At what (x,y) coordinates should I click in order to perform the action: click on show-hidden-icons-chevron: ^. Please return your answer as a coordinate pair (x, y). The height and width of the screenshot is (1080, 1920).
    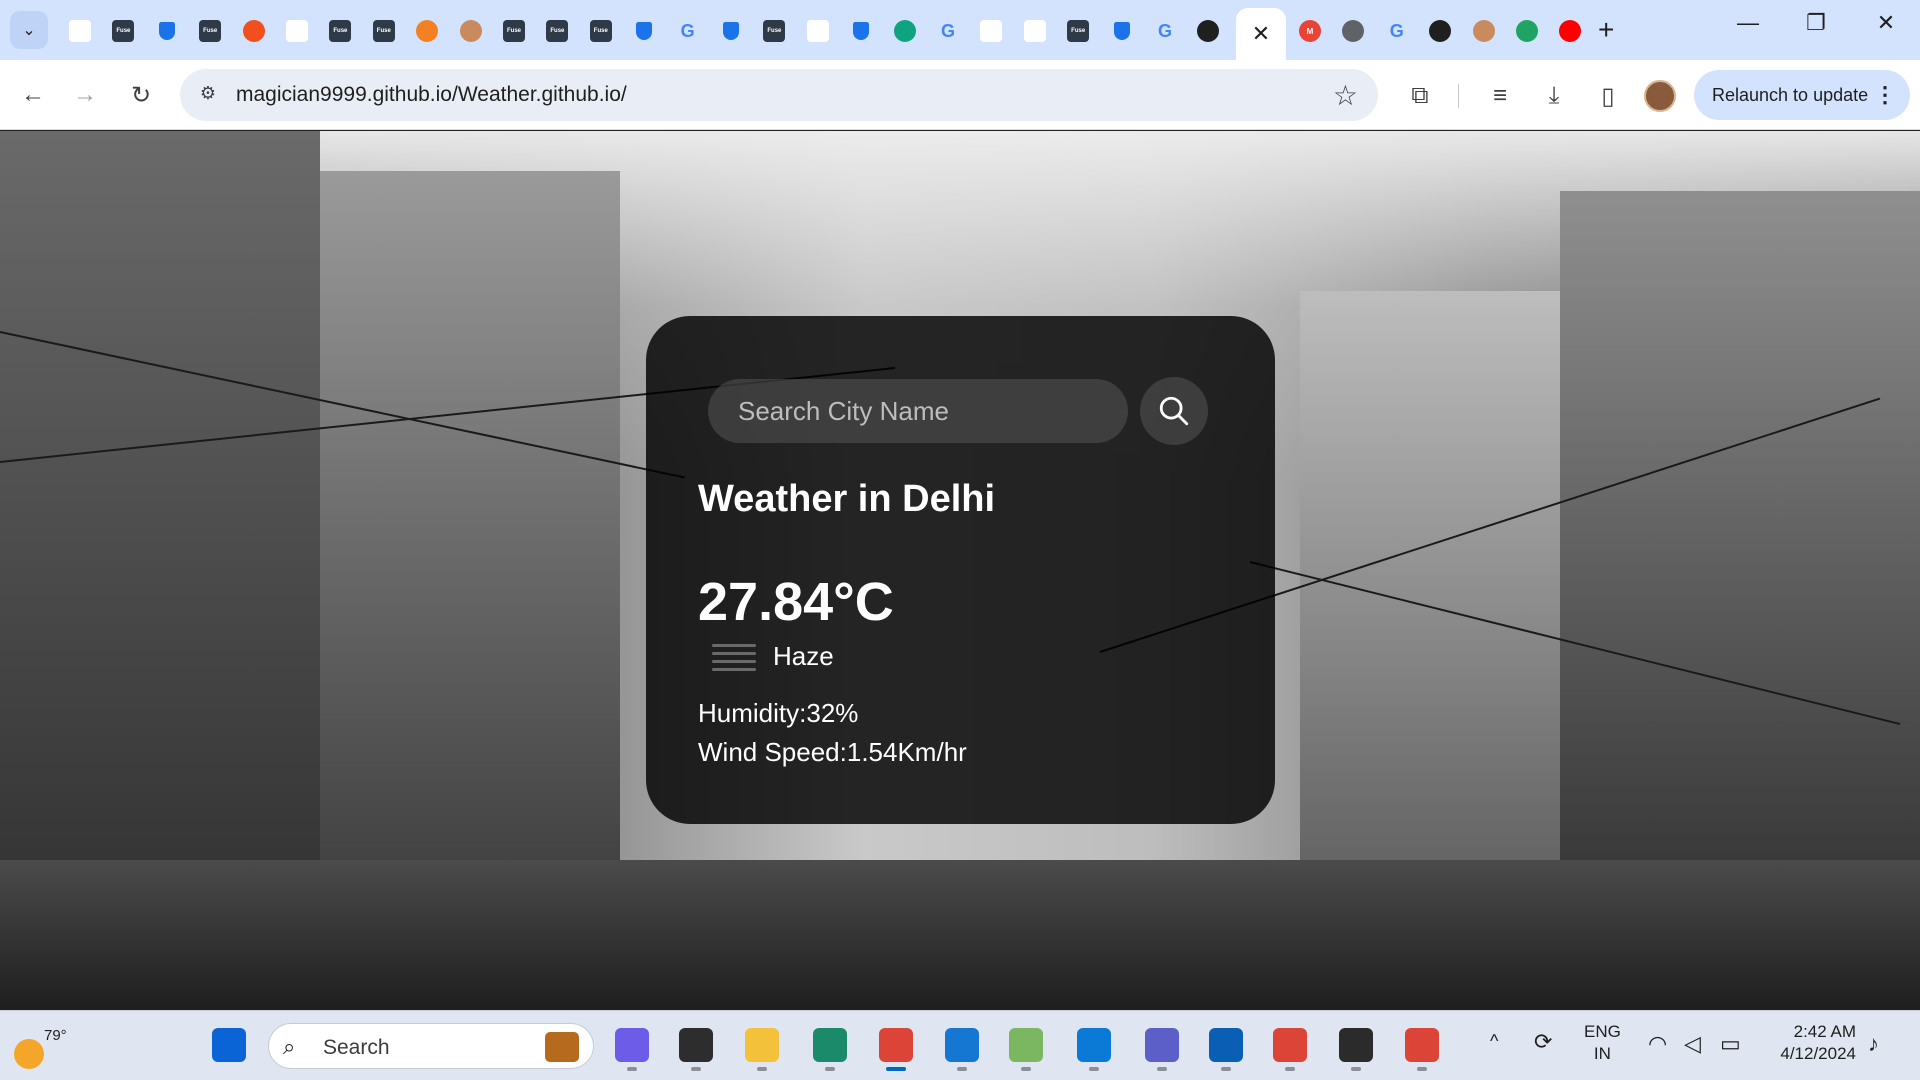
    Looking at the image, I should click on (1494, 1041).